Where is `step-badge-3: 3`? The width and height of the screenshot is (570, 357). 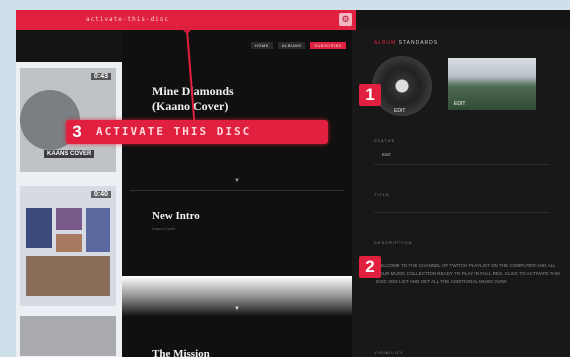
step-badge-3: 3 is located at coordinates (77, 132).